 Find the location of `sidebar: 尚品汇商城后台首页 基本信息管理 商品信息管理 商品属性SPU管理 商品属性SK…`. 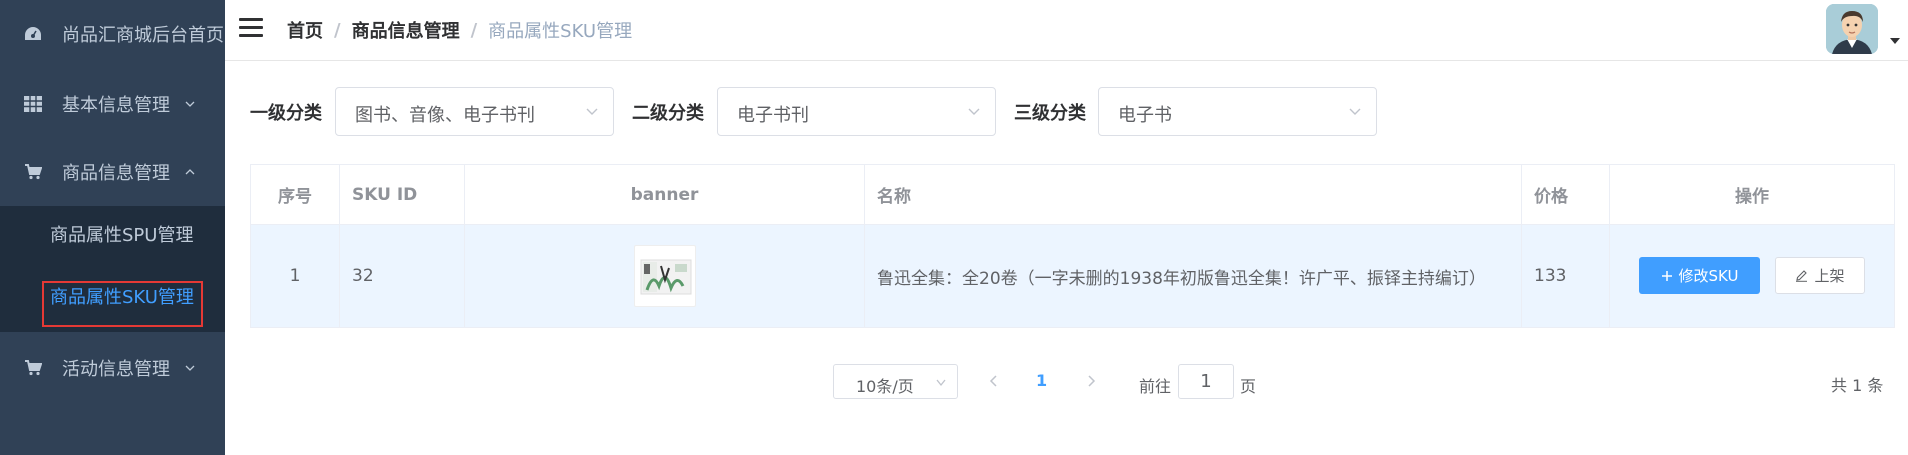

sidebar: 尚品汇商城后台首页 基本信息管理 商品信息管理 商品属性SPU管理 商品属性SK… is located at coordinates (112, 227).